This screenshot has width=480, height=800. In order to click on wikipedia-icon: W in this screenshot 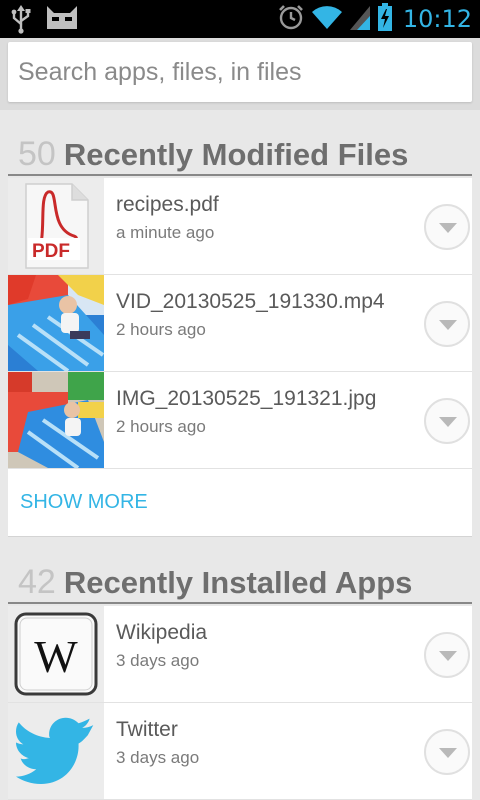, I will do `click(56, 654)`.